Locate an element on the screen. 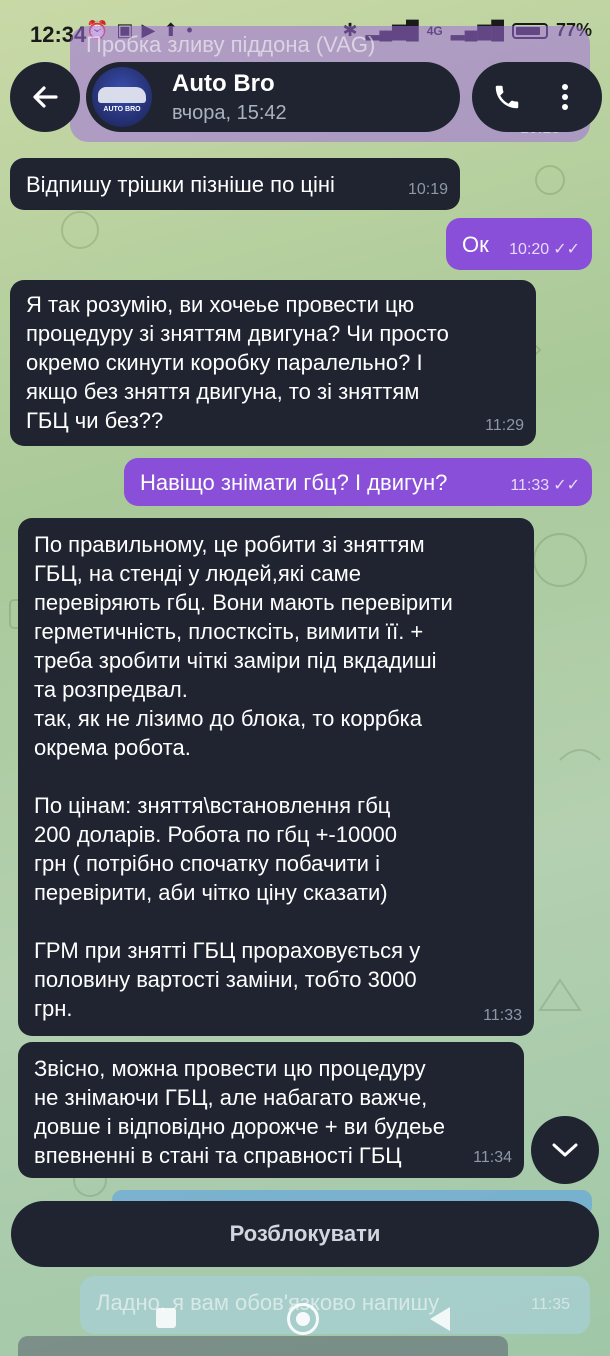  home-button is located at coordinates (303, 1319).